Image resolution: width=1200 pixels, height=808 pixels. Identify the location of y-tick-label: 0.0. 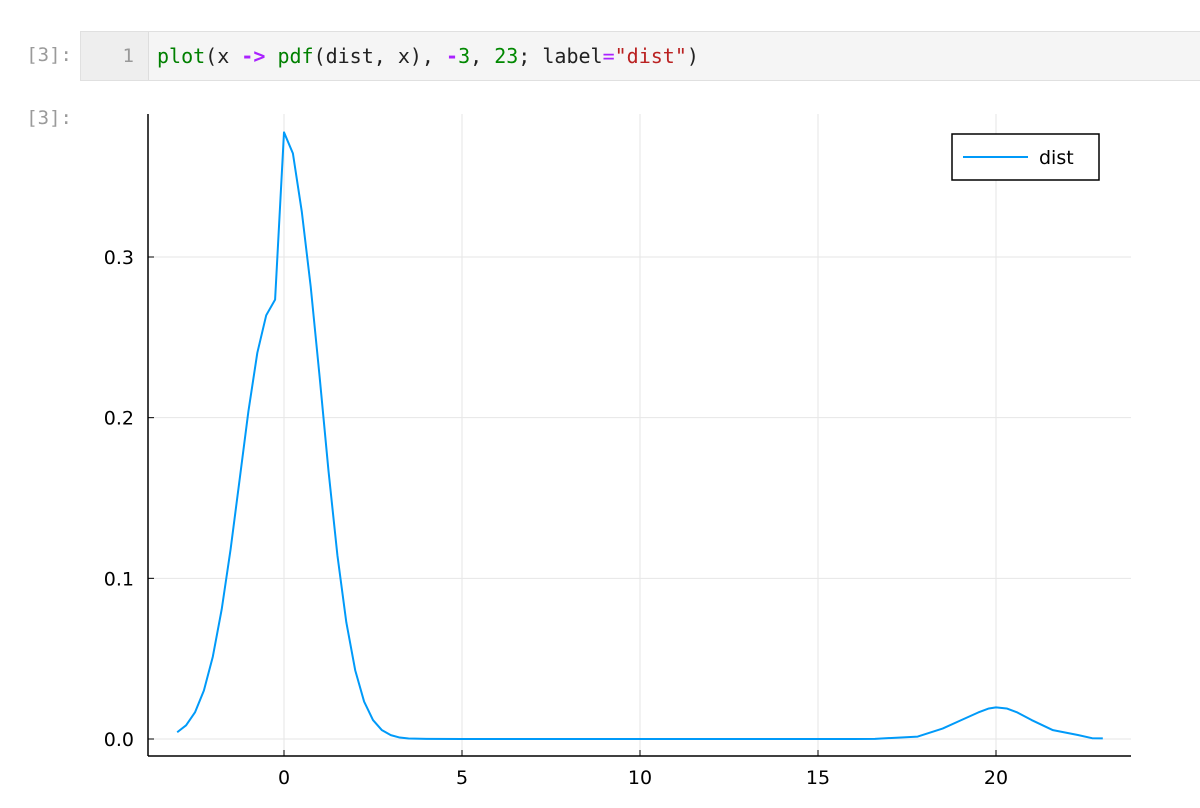
(119, 740).